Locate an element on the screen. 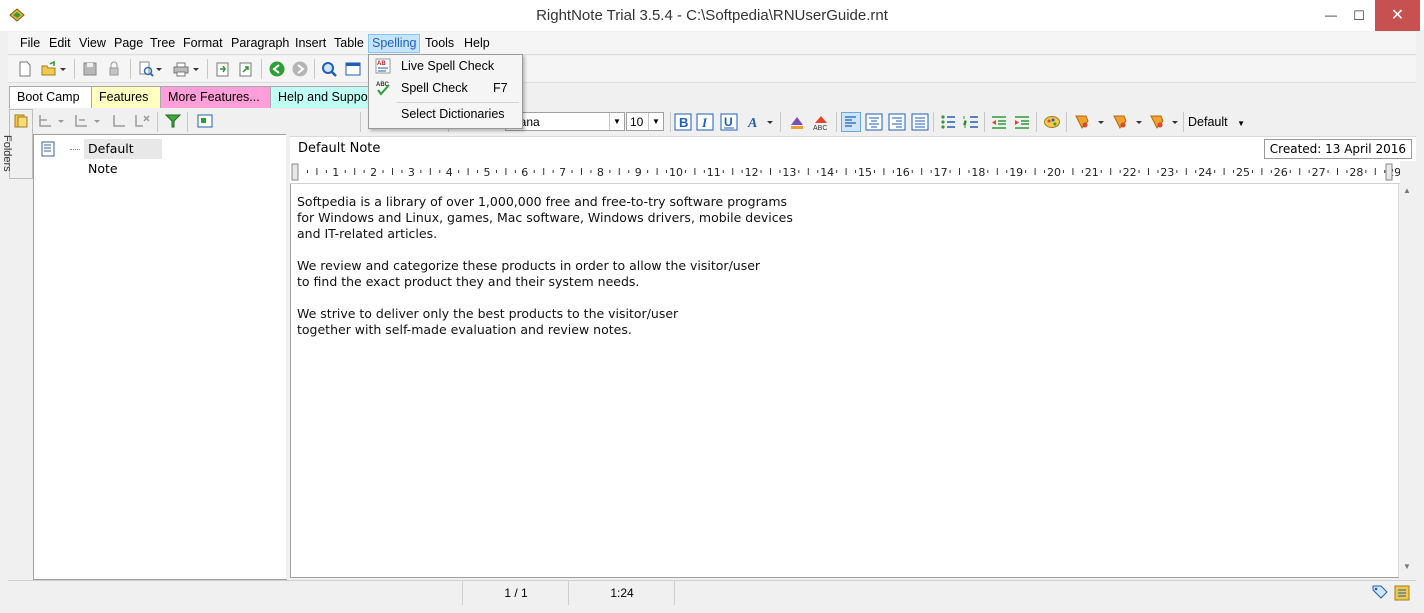  view-icon is located at coordinates (353, 69).